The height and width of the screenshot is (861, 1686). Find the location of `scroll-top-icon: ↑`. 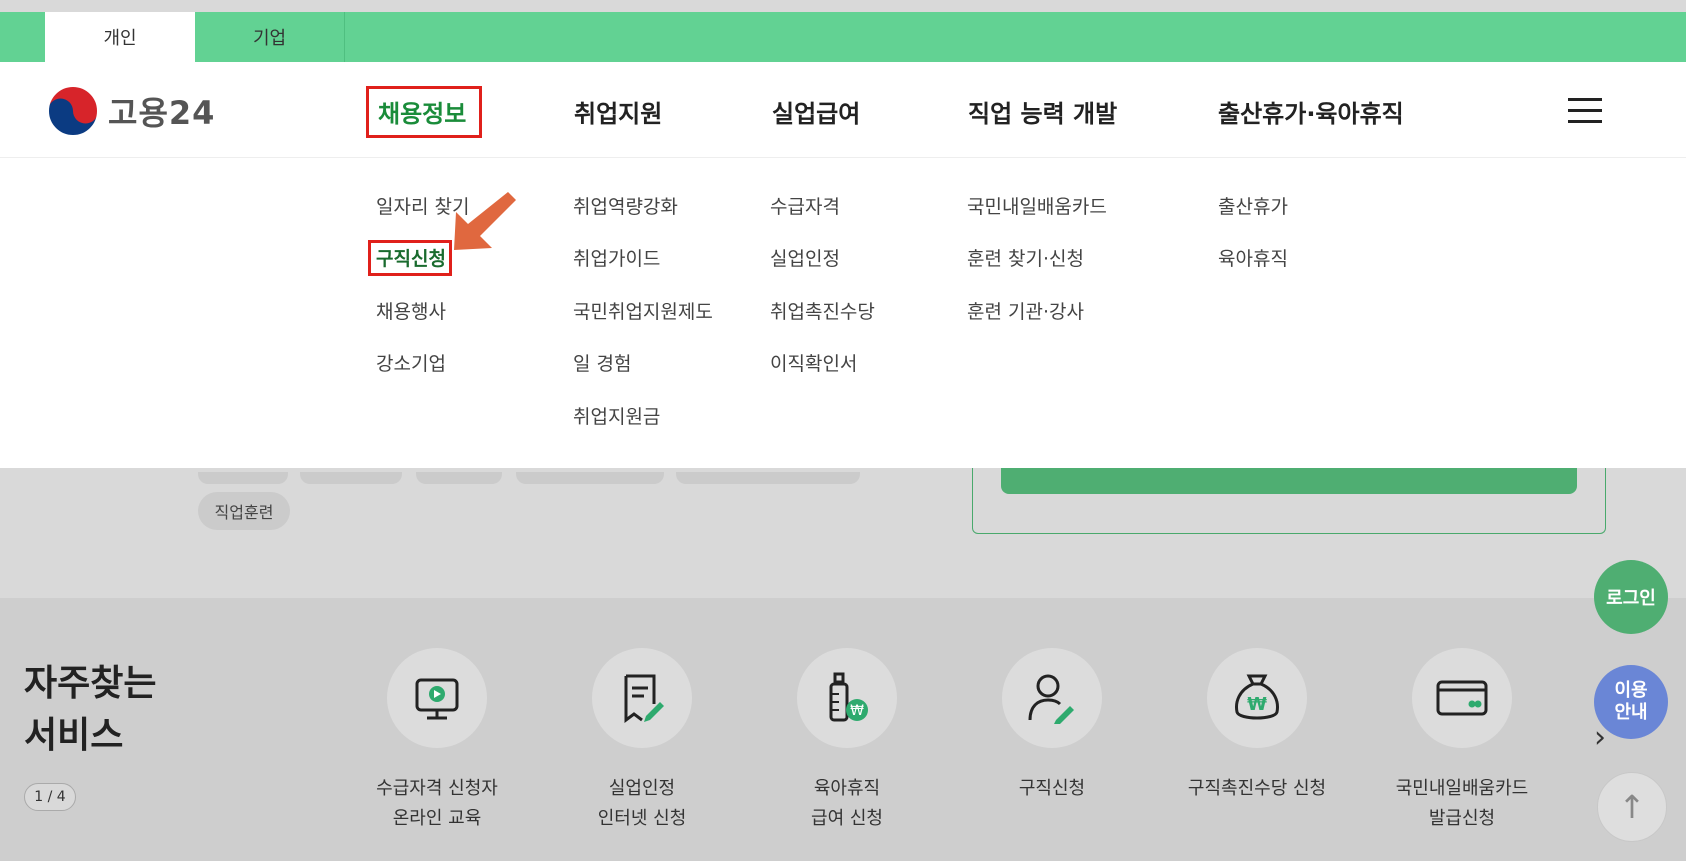

scroll-top-icon: ↑ is located at coordinates (1632, 807).